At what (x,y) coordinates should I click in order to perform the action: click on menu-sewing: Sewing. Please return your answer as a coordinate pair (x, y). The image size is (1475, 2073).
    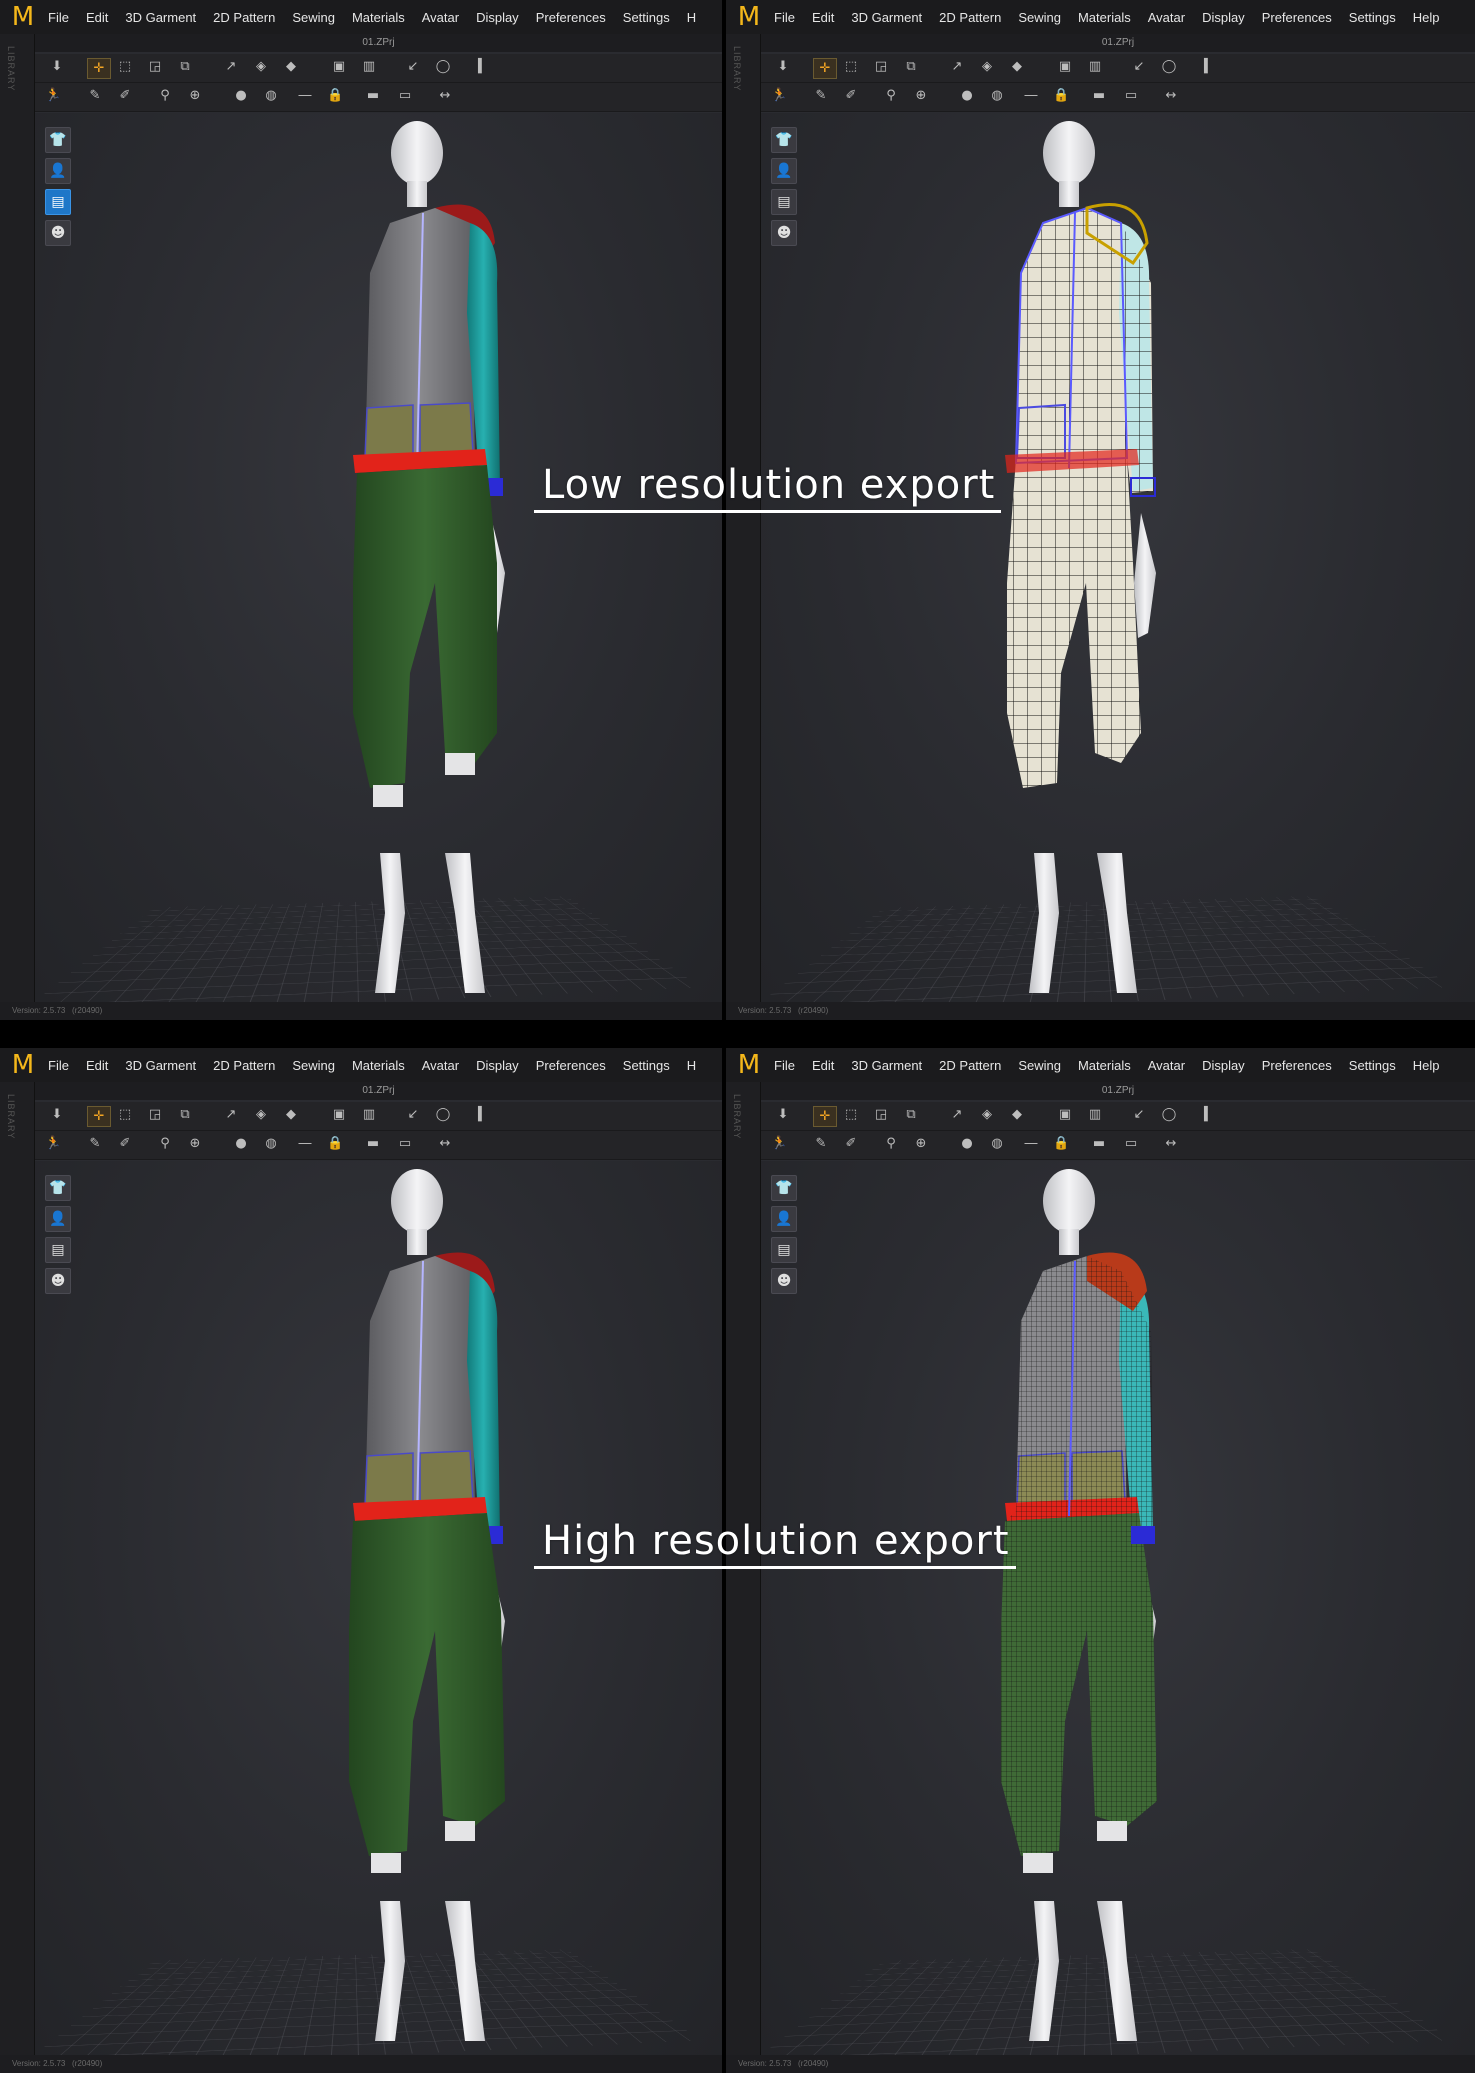
    Looking at the image, I should click on (1039, 1065).